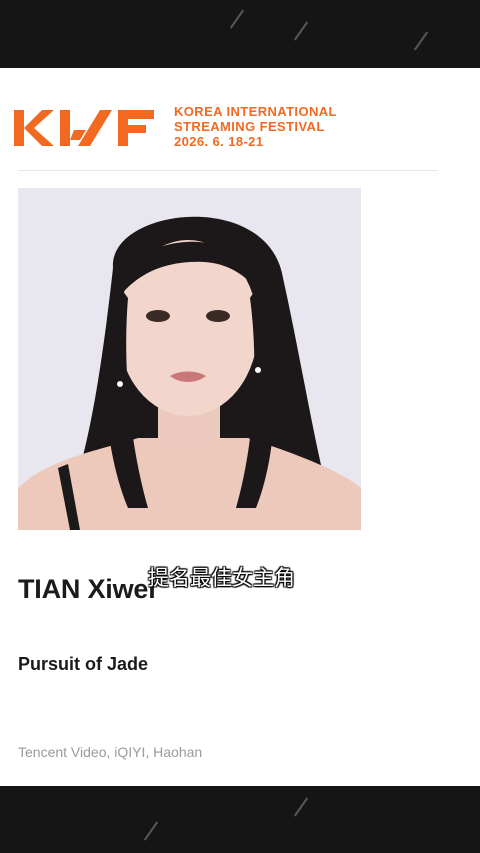 Image resolution: width=480 pixels, height=853 pixels. What do you see at coordinates (83, 664) in the screenshot?
I see `nominee-work: Pursuit of Jade` at bounding box center [83, 664].